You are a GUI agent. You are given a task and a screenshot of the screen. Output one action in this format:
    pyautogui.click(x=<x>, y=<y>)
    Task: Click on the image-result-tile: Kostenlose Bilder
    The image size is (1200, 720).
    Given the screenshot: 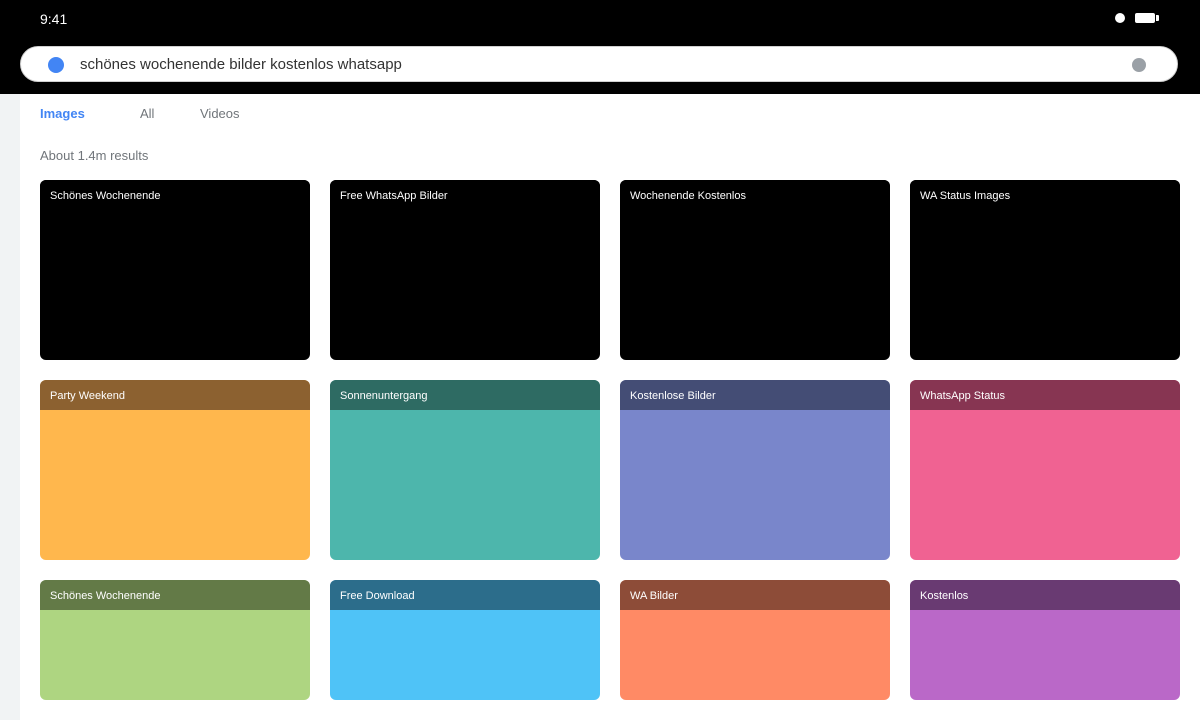 What is the action you would take?
    pyautogui.click(x=755, y=470)
    